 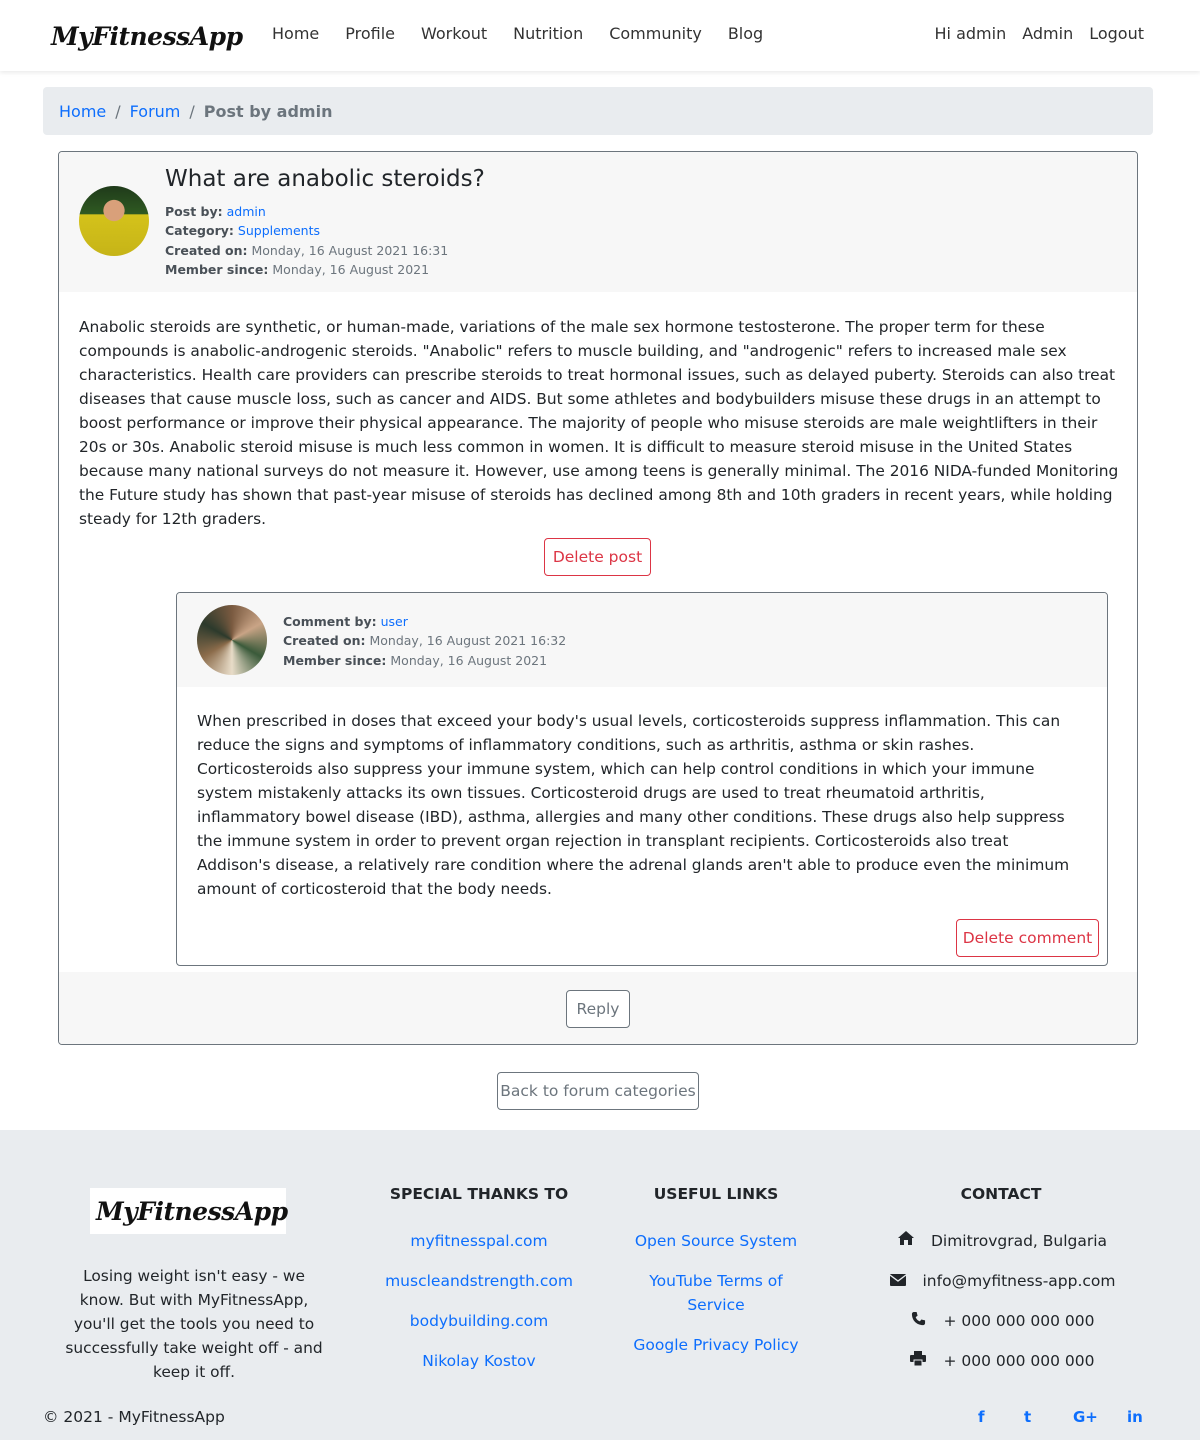 I want to click on nav-nutrition: Nutrition, so click(x=548, y=33).